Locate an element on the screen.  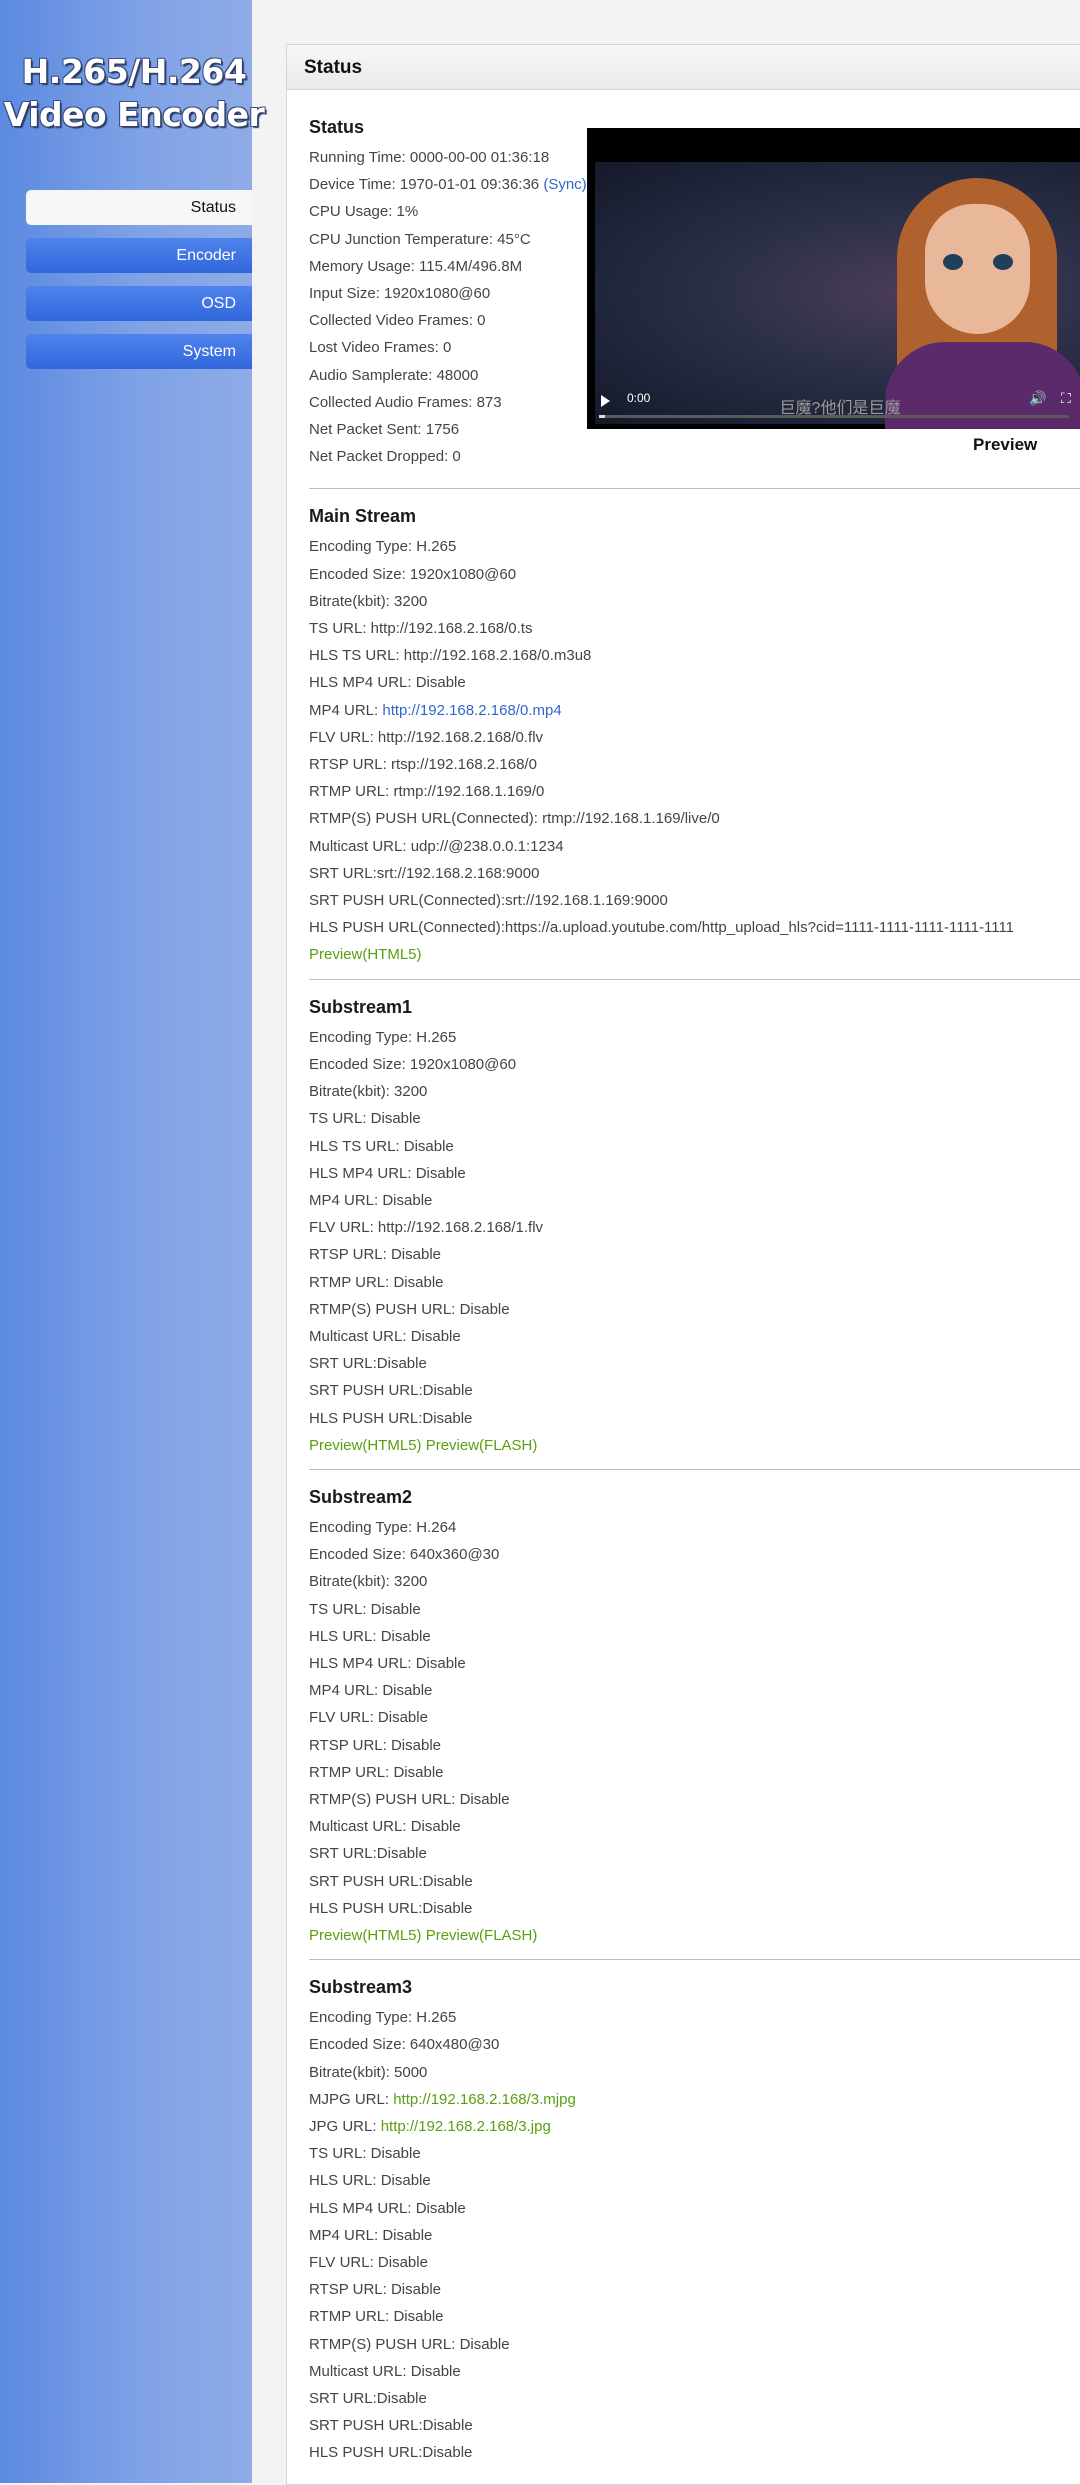
substream3-line: Multicast URL: Disable is located at coordinates (385, 2371).